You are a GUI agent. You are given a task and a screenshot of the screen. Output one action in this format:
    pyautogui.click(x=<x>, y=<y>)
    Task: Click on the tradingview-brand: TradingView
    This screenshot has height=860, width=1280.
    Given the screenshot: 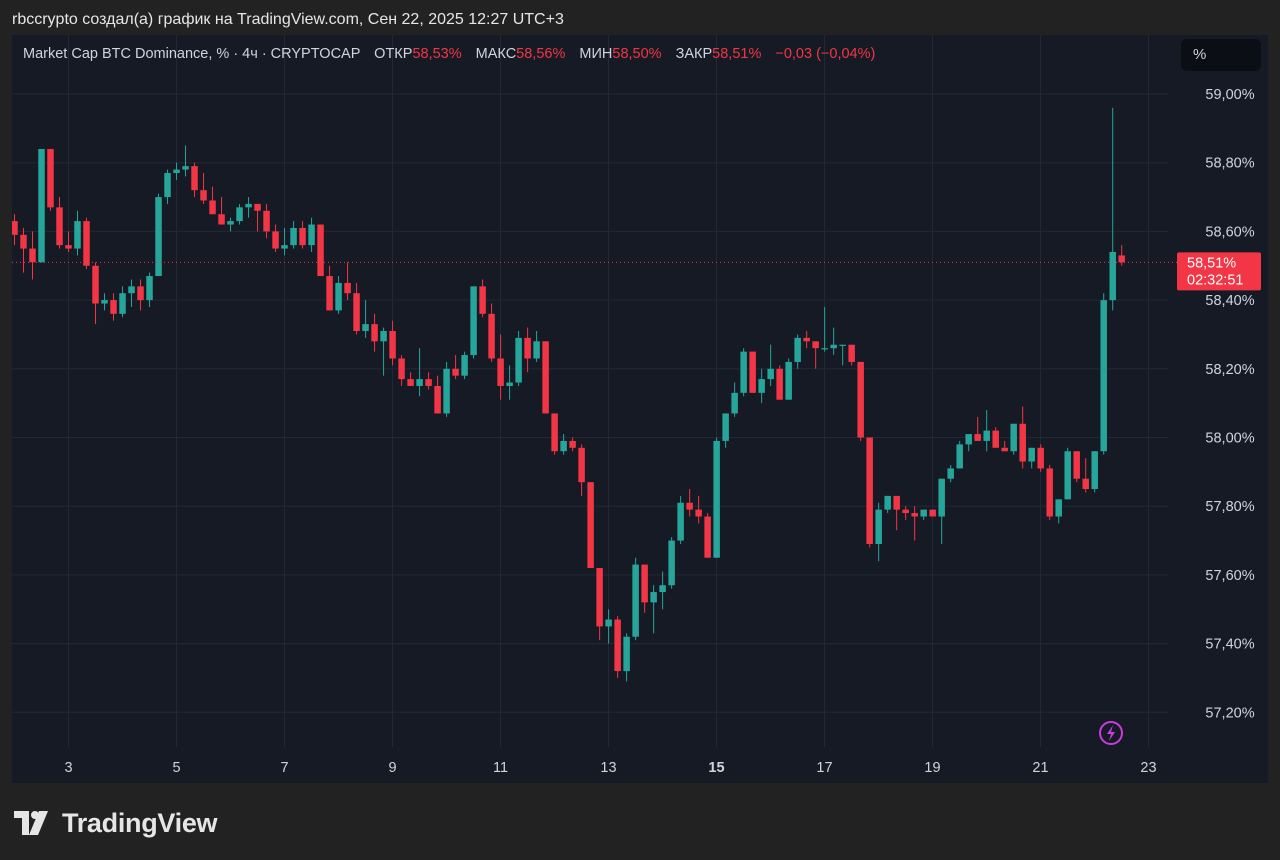 What is the action you would take?
    pyautogui.click(x=140, y=822)
    